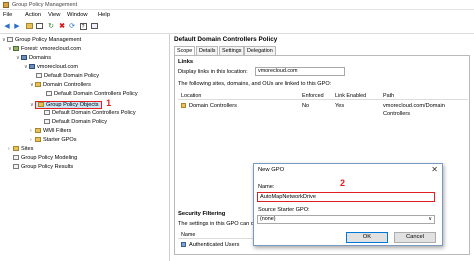 This screenshot has height=261, width=474. Describe the element at coordinates (6, 5) in the screenshot. I see `gpmc-app-icon` at that location.